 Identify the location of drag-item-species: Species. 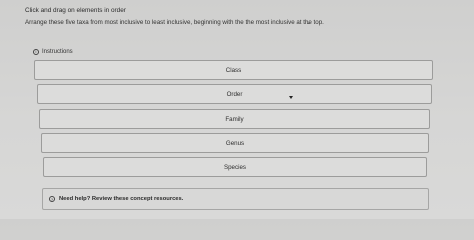
(235, 167).